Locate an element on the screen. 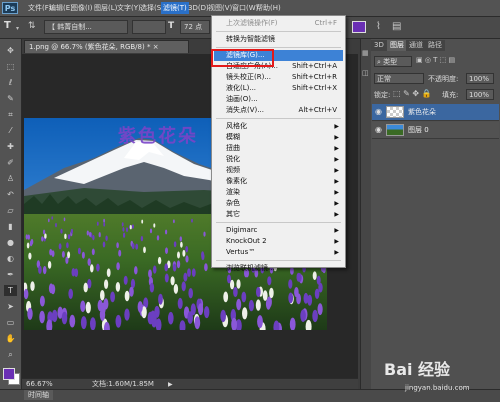 Image resolution: width=500 pixels, height=402 pixels. menu-item-label: 视频 is located at coordinates (233, 170).